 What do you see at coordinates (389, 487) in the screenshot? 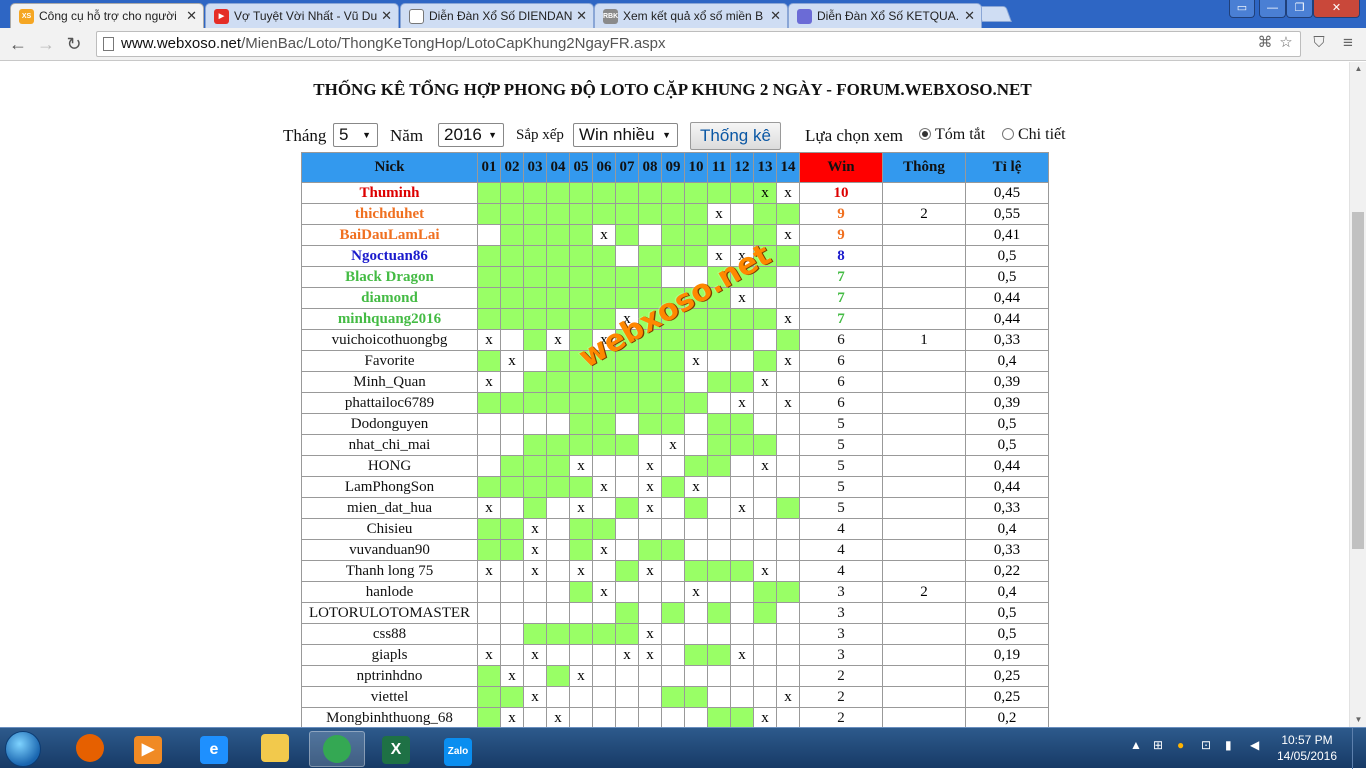
I see `row-nick: LamPhongSon` at bounding box center [389, 487].